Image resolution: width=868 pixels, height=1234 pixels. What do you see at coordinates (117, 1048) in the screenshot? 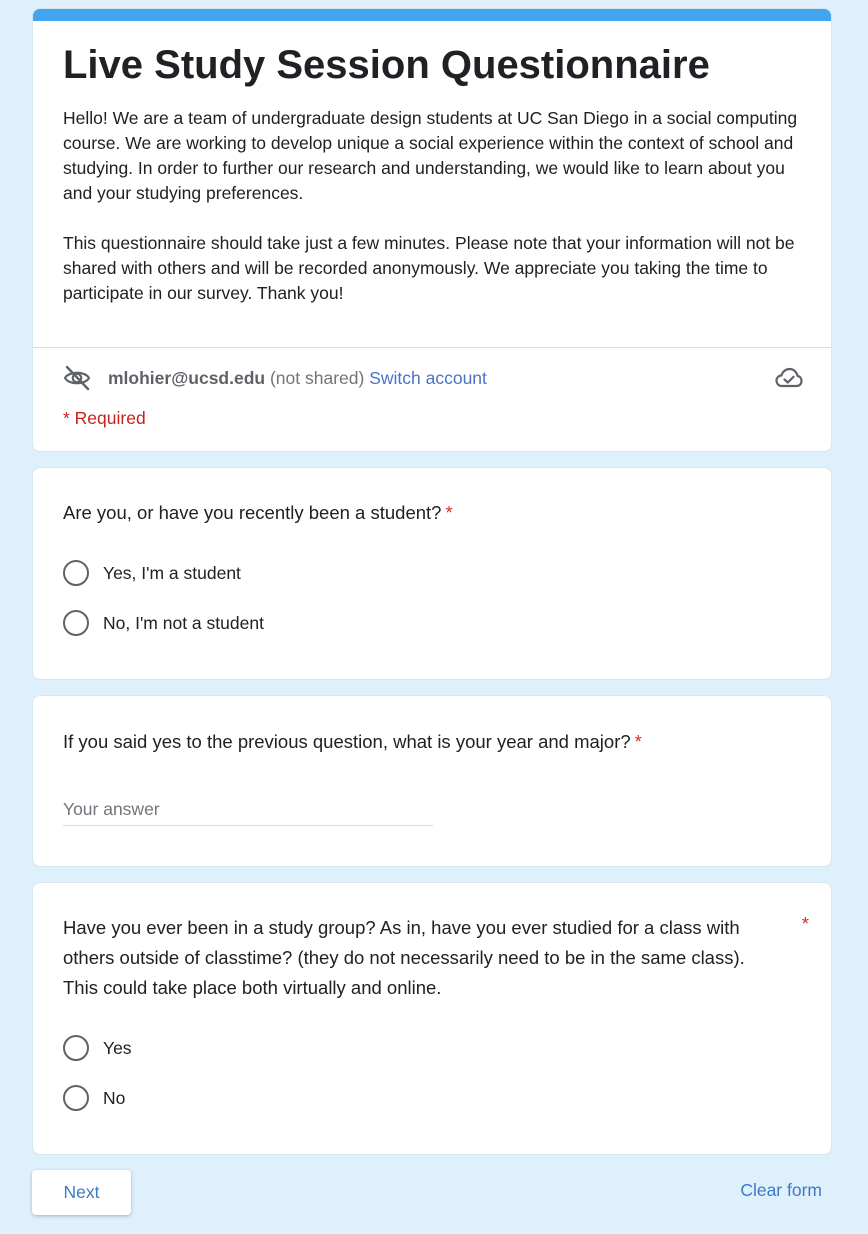
I see `option-label: Yes` at bounding box center [117, 1048].